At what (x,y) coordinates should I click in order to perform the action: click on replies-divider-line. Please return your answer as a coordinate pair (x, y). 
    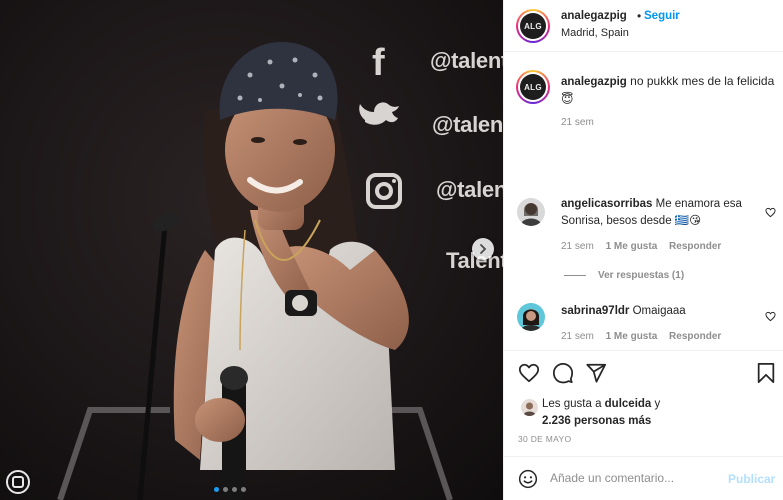
    Looking at the image, I should click on (575, 275).